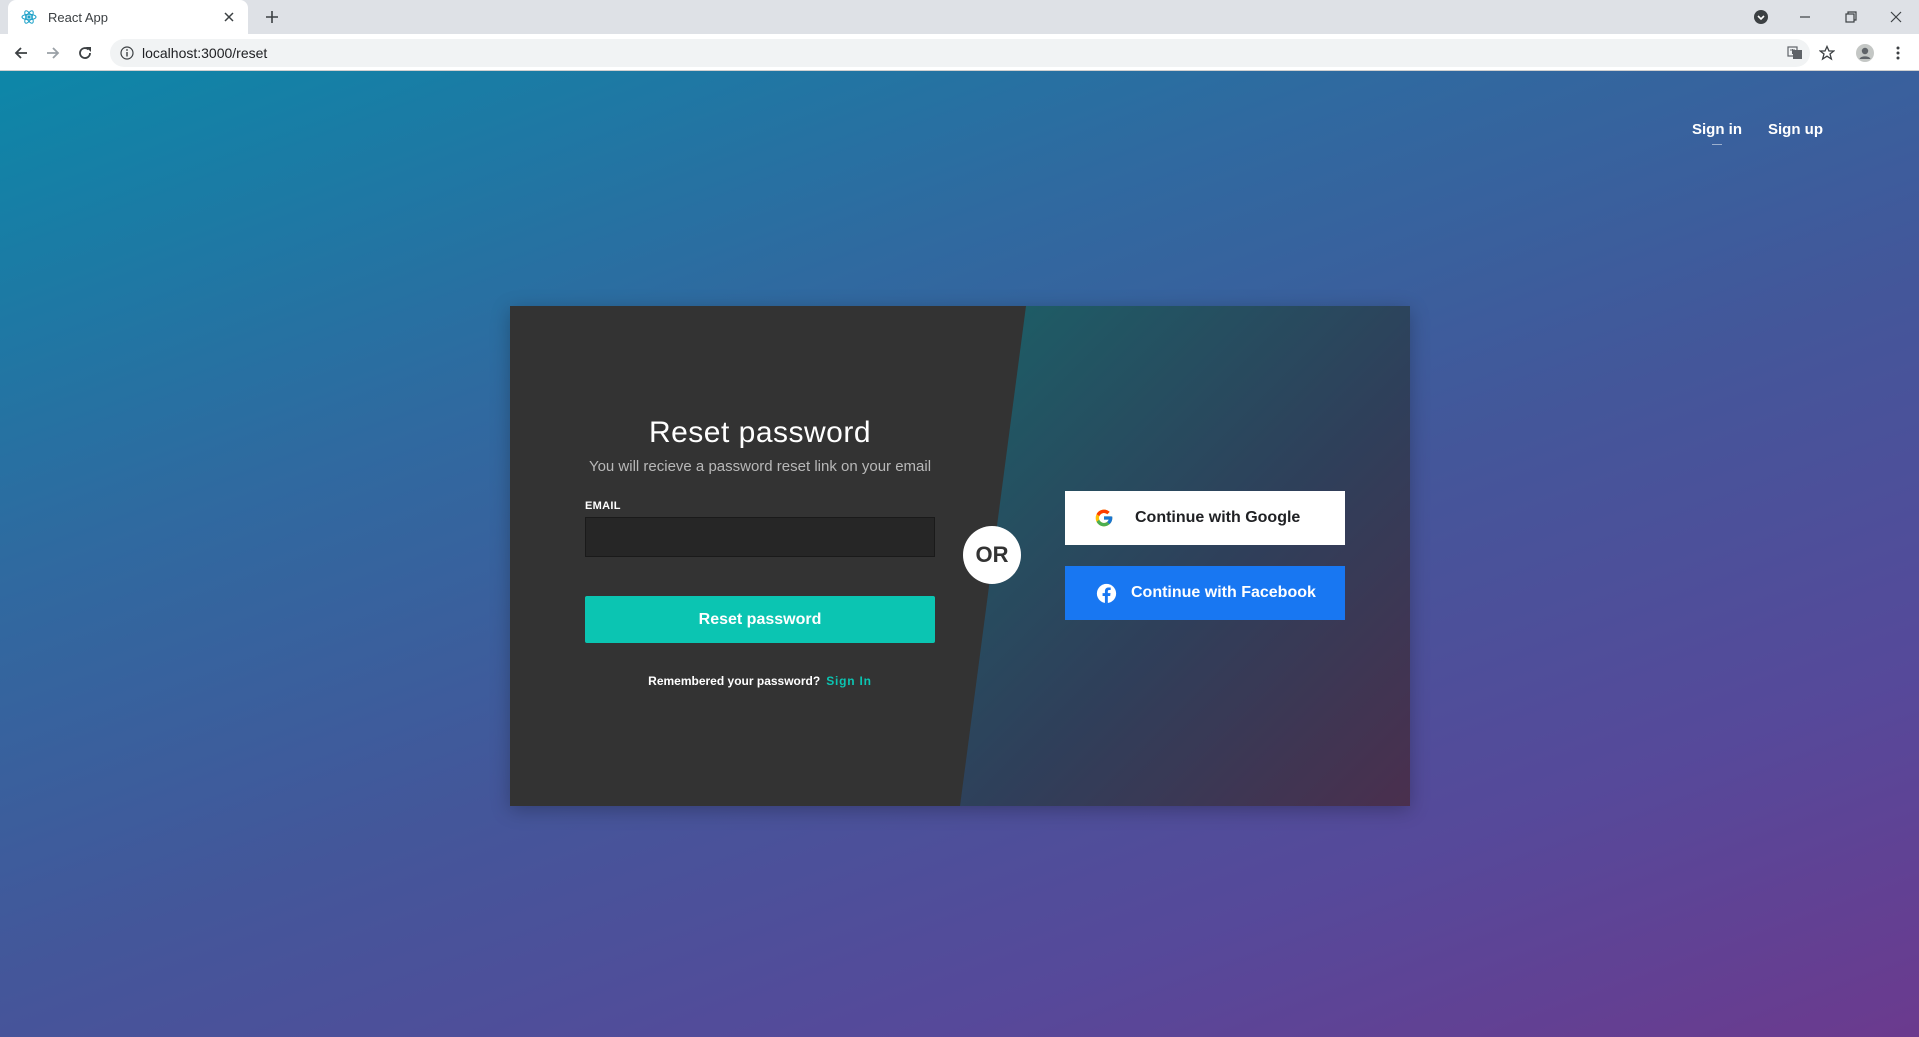 This screenshot has height=1037, width=1919. I want to click on sign-in-link-inline: Sign In, so click(849, 681).